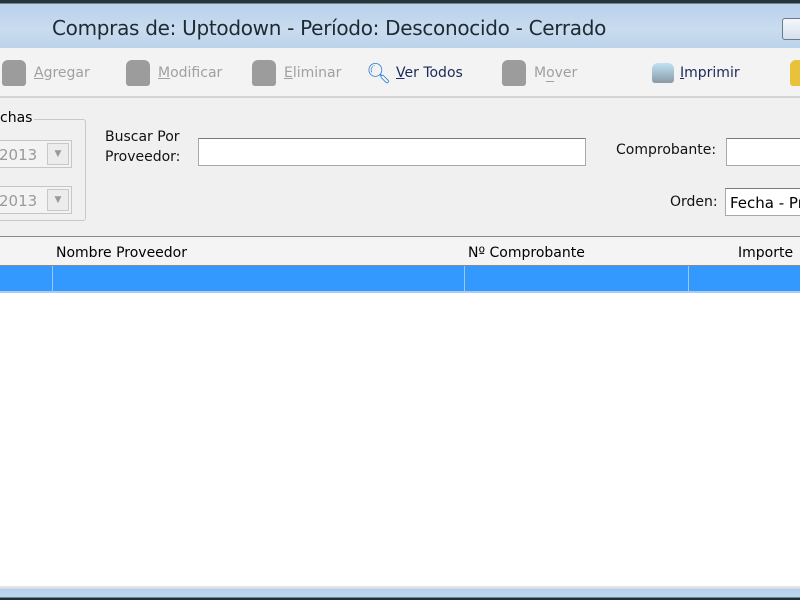 The height and width of the screenshot is (600, 800). Describe the element at coordinates (694, 202) in the screenshot. I see `orden-label: Orden:` at that location.